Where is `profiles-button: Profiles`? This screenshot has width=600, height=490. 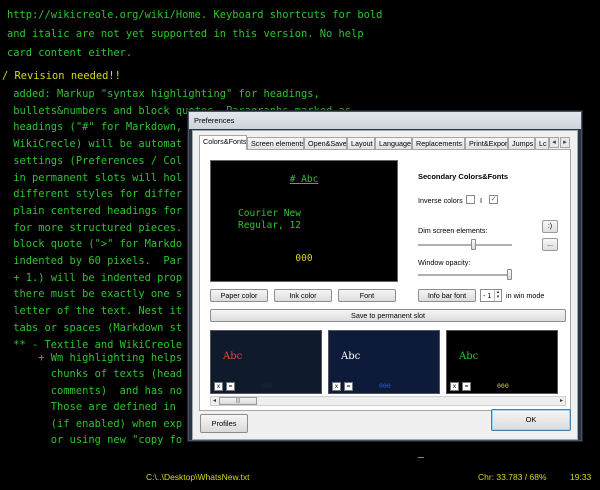
profiles-button: Profiles is located at coordinates (224, 423).